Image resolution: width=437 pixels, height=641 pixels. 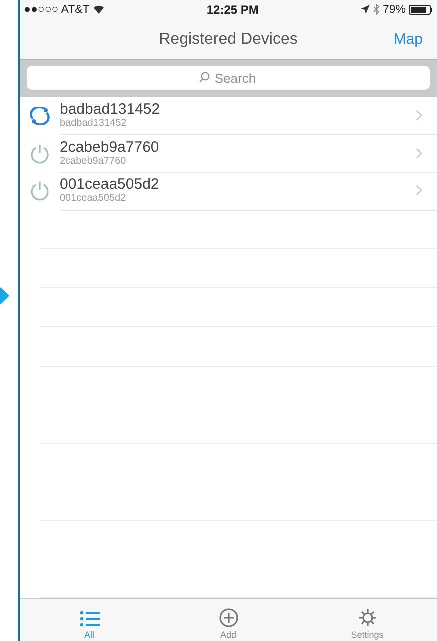 I want to click on device-row: 001ceaa505d2 001ceaa505d2, so click(x=248, y=191).